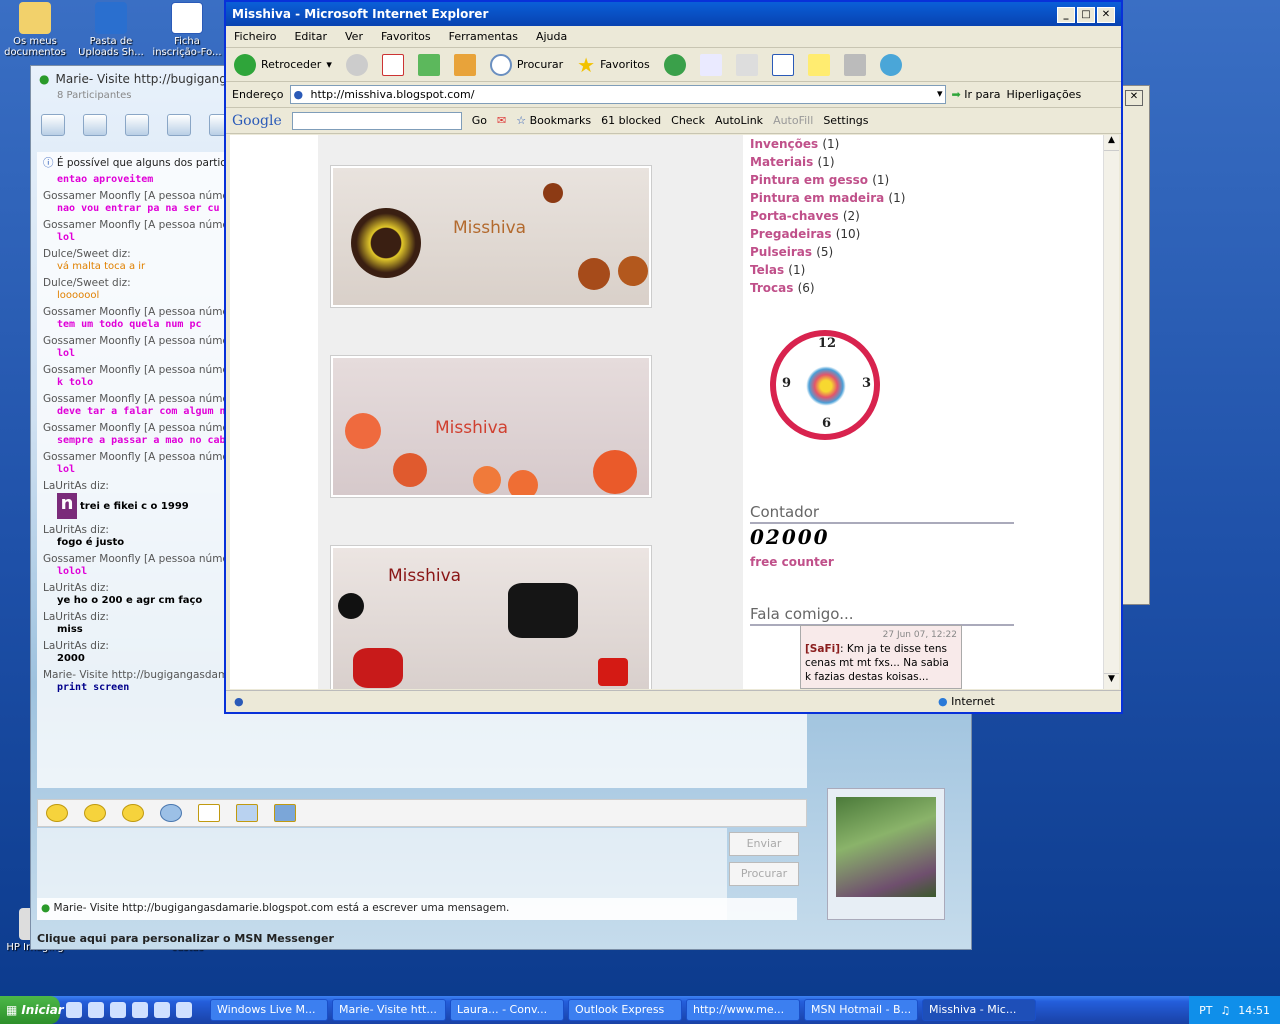 This screenshot has height=1024, width=1280. I want to click on emoticon-icon, so click(57, 813).